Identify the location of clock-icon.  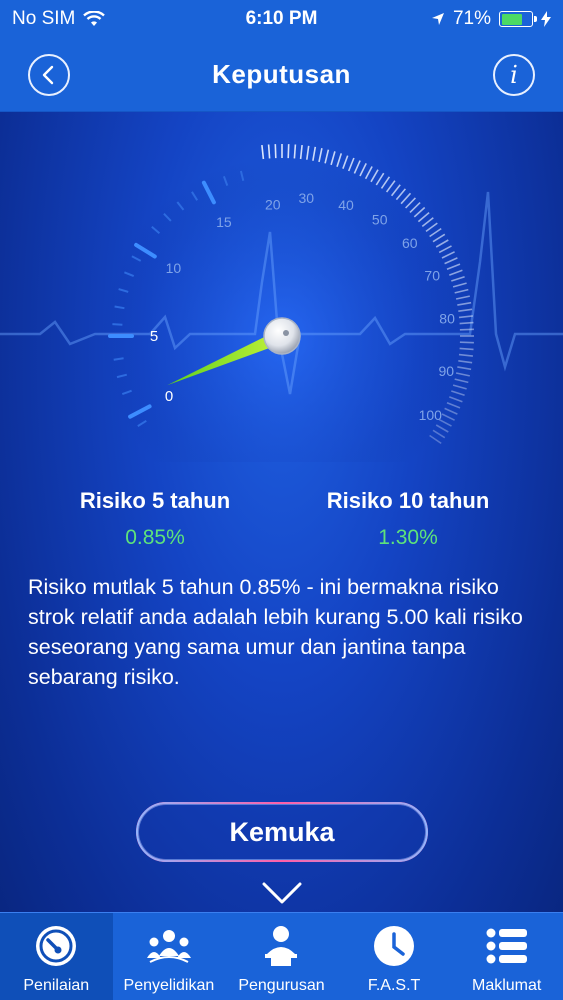
(394, 946).